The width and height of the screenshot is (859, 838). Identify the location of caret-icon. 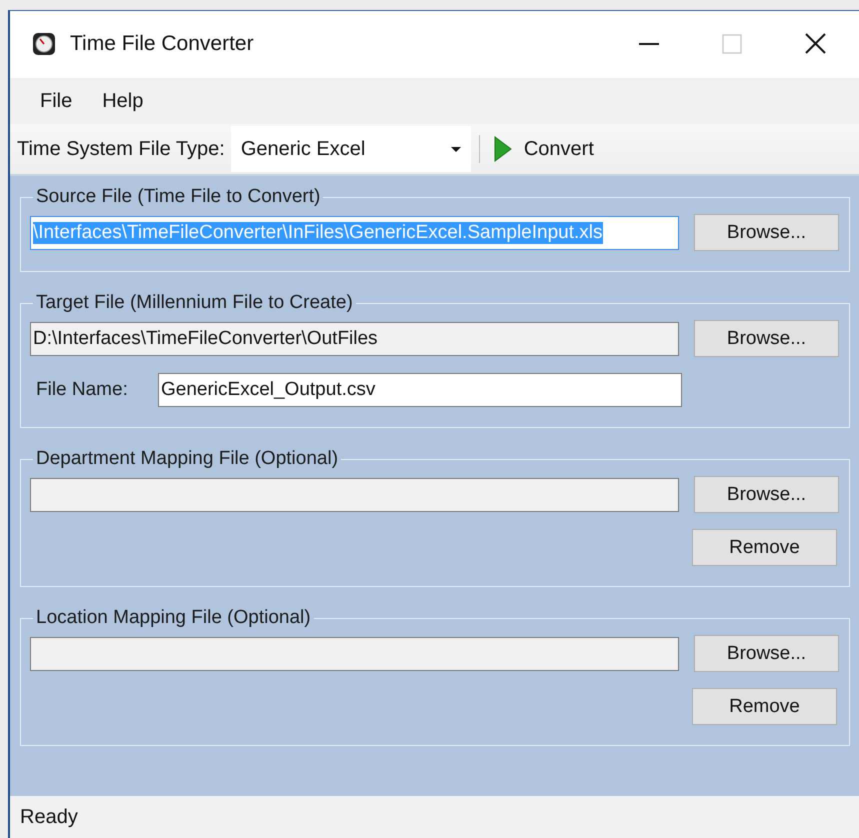
(455, 149).